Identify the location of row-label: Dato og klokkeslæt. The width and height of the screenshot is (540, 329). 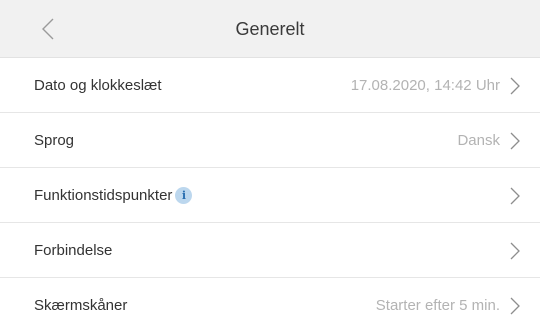
(98, 85).